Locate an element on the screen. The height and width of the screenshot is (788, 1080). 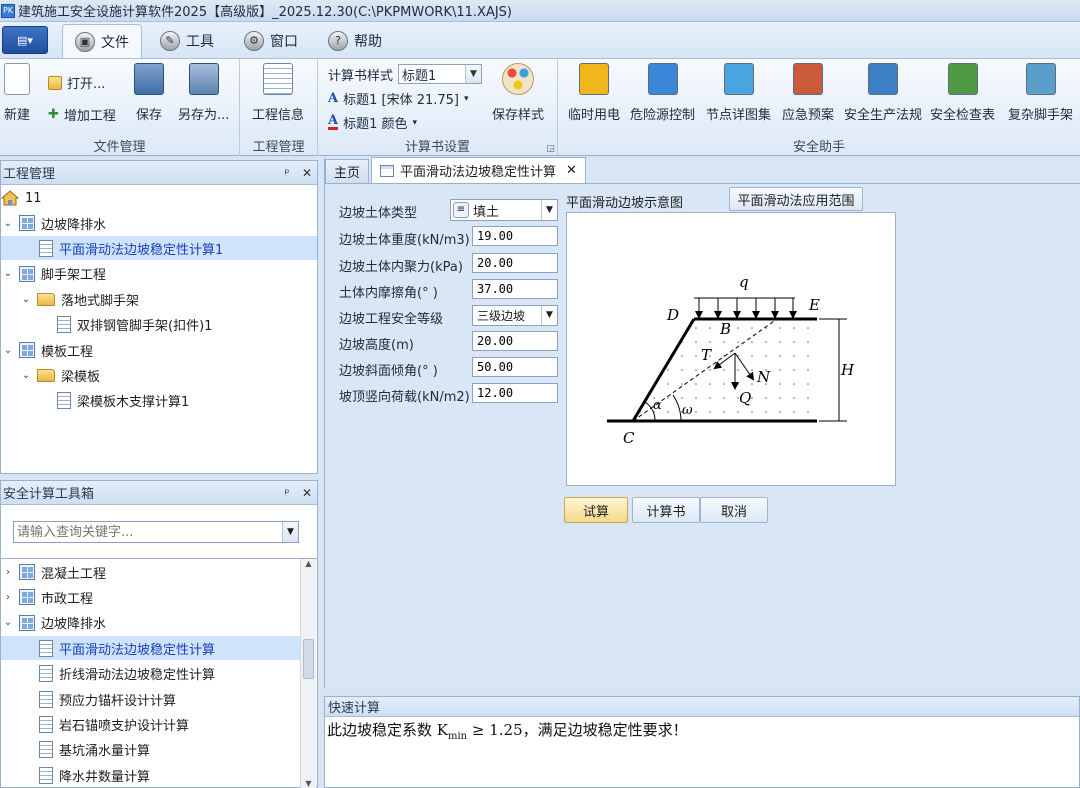
node-details-label: 节点详图集 is located at coordinates (739, 115).